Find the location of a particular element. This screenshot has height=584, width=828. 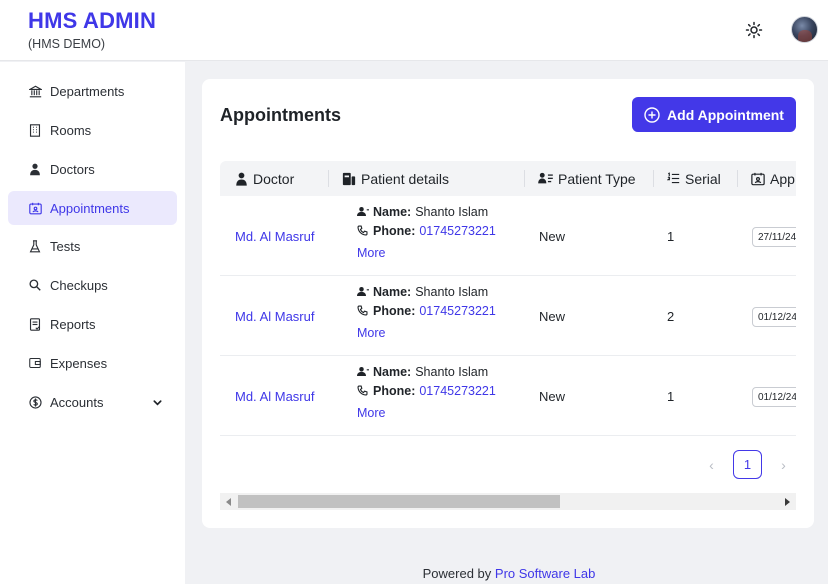

sidebar-item-label: Appointments is located at coordinates (90, 208).